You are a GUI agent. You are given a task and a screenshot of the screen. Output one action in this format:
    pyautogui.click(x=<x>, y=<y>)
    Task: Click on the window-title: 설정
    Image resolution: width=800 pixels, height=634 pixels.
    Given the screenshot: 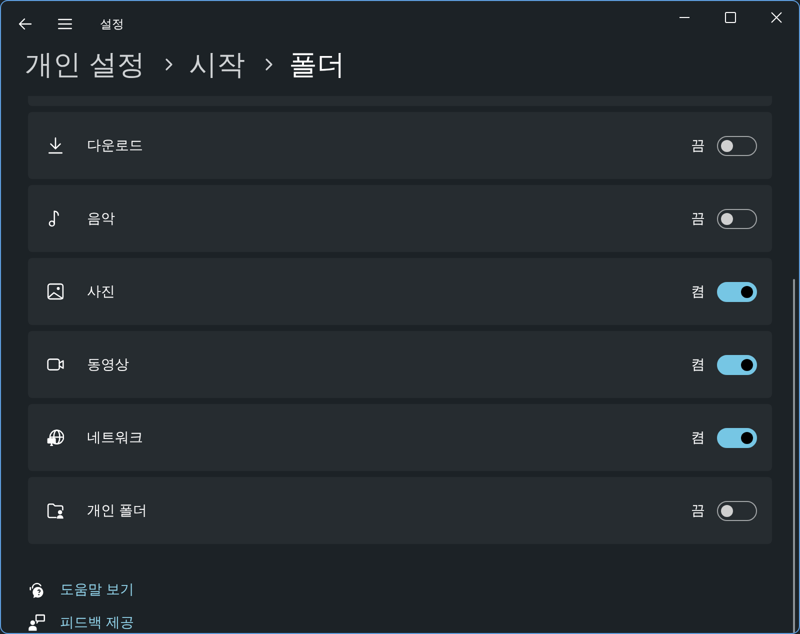 What is the action you would take?
    pyautogui.click(x=112, y=25)
    